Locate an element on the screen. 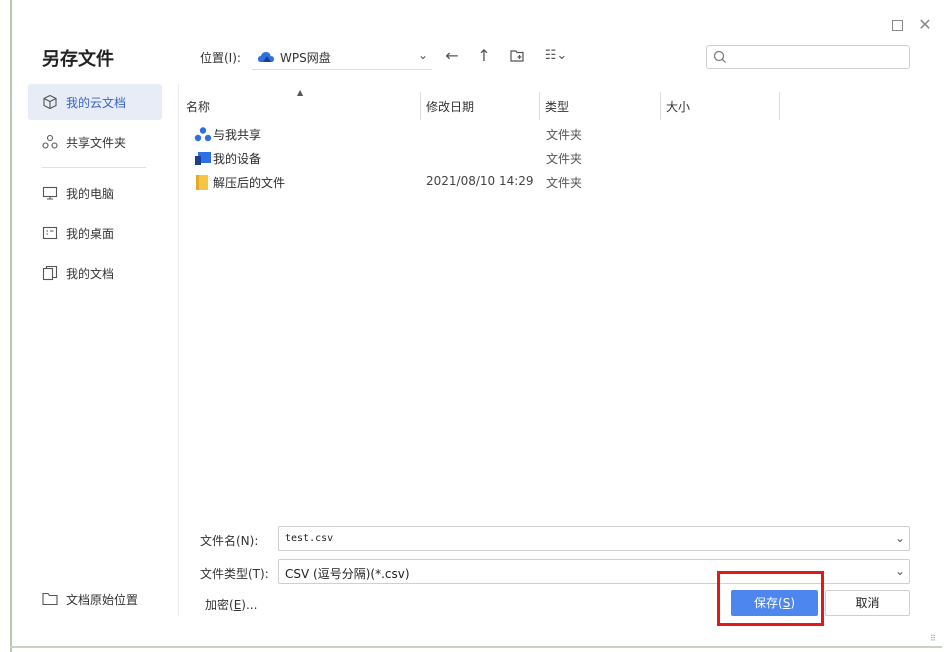 The height and width of the screenshot is (652, 950). column-type: 类型 is located at coordinates (557, 106).